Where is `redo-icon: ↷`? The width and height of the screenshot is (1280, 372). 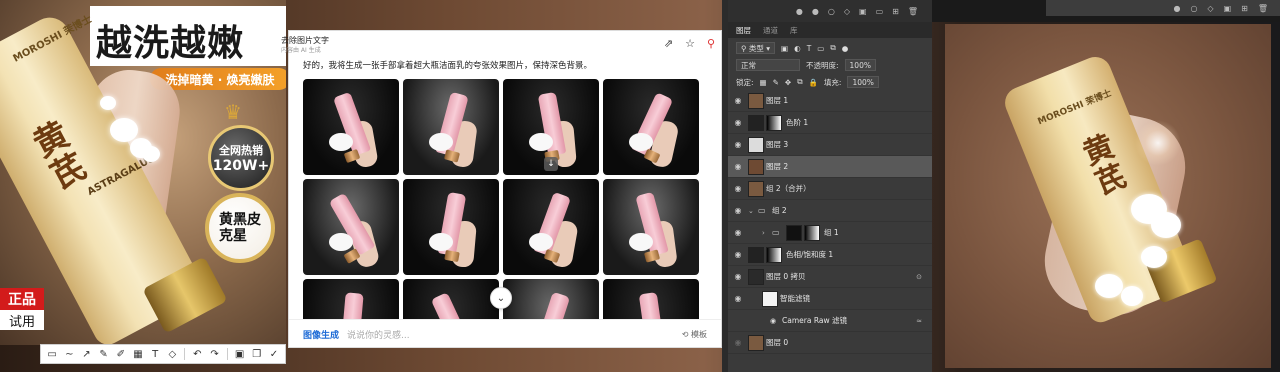
redo-icon: ↷ is located at coordinates (214, 354).